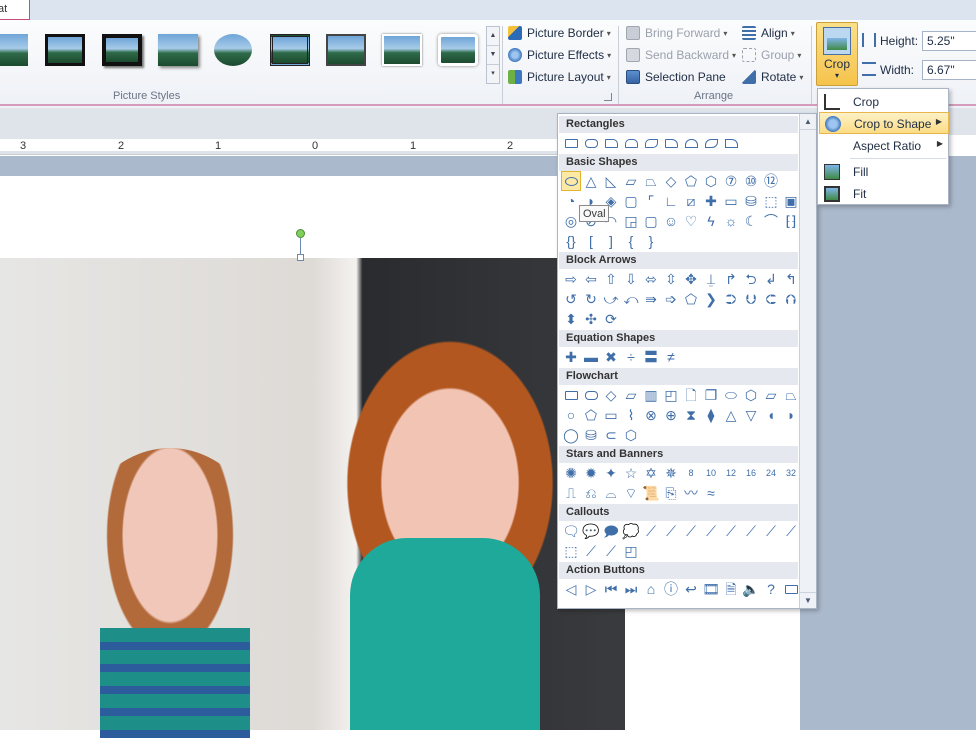 Image resolution: width=976 pixels, height=738 pixels. I want to click on division-shape-icon: ÷, so click(631, 357).